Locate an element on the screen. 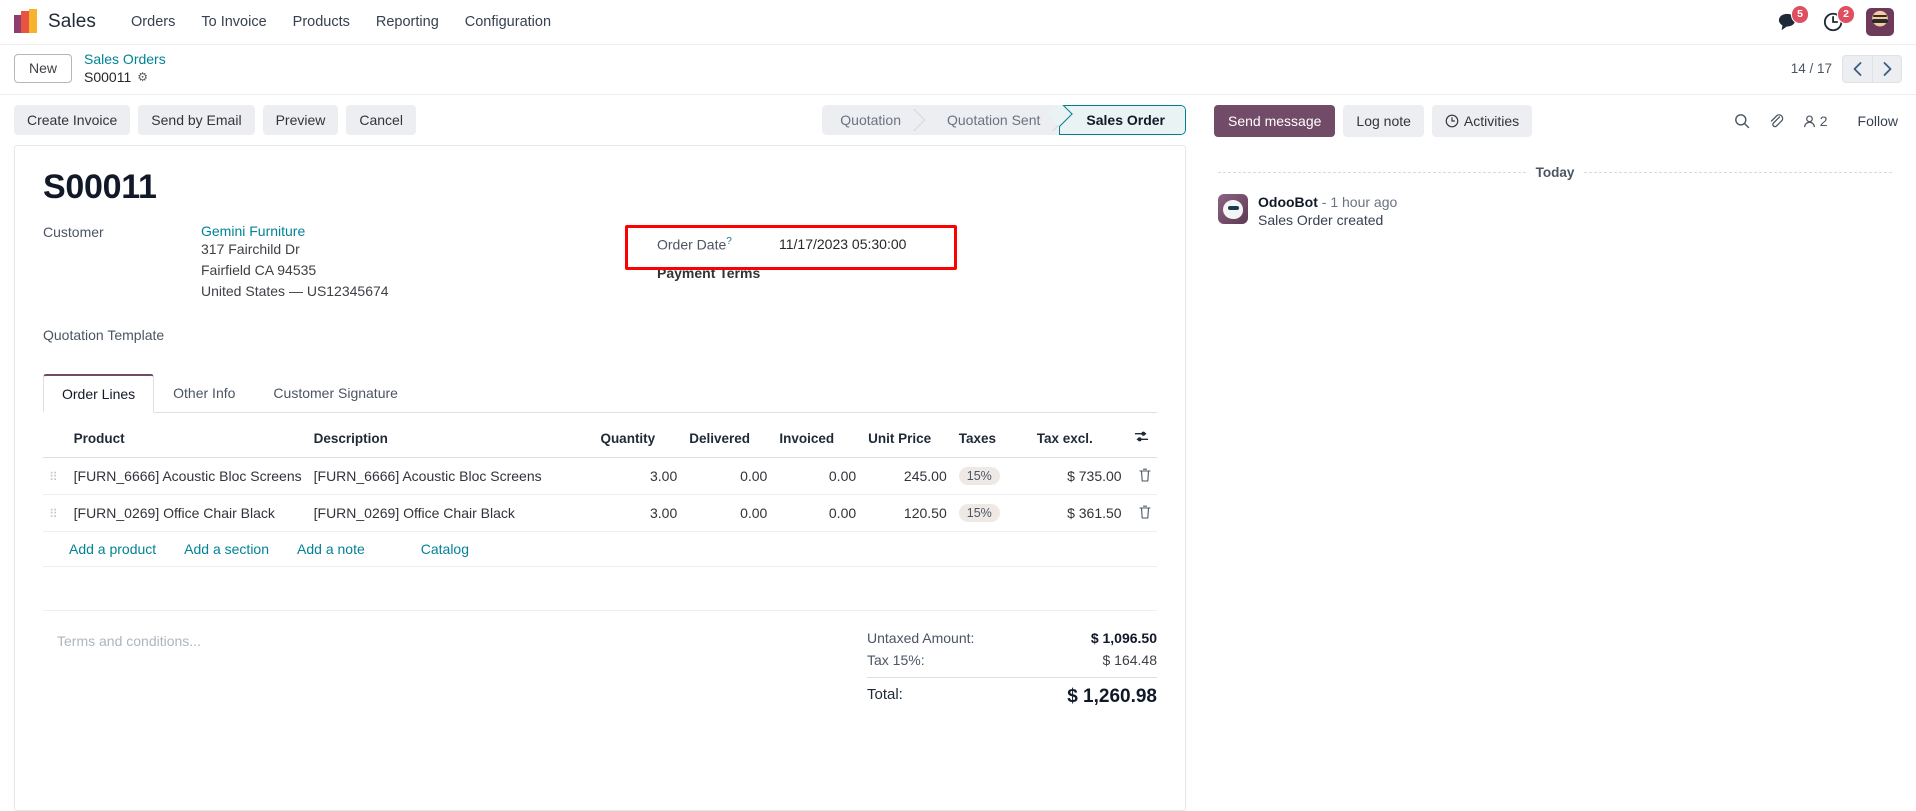  order-date-help-icon: ? is located at coordinates (729, 241).